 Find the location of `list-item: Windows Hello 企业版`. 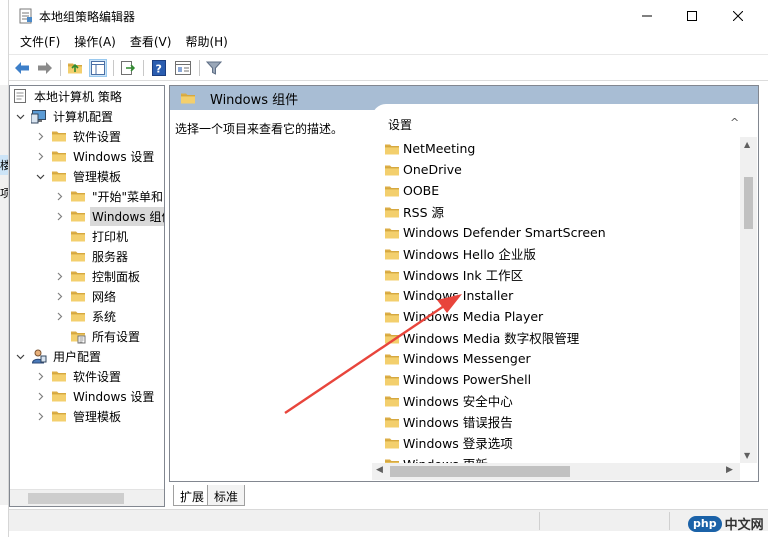

list-item: Windows Hello 企业版 is located at coordinates (460, 253).